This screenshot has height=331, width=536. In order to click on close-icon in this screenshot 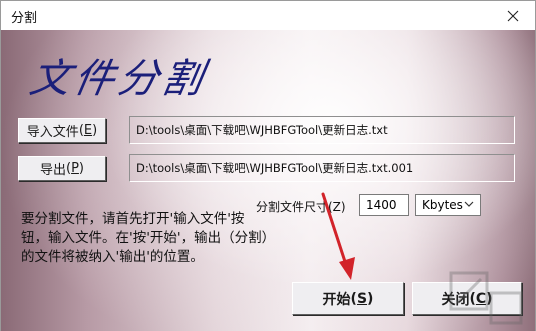, I will do `click(513, 15)`.